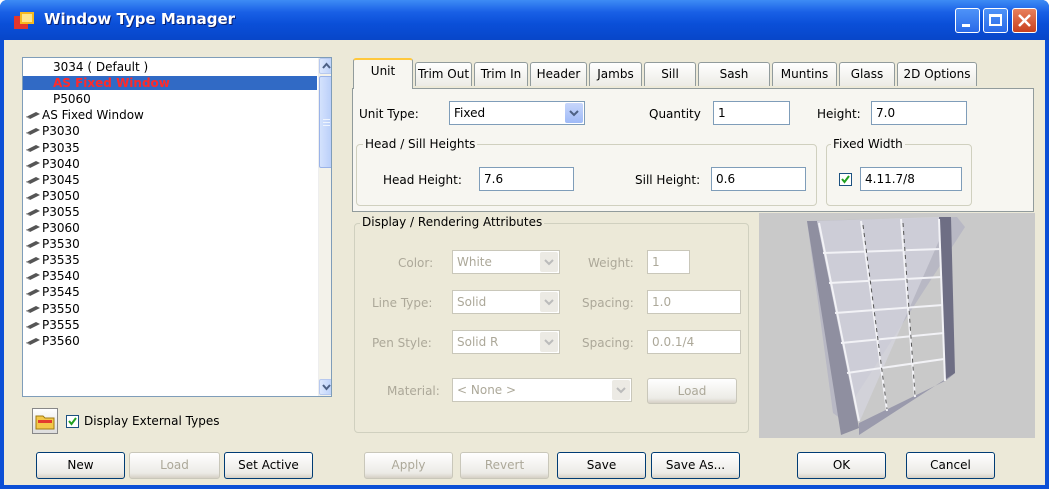 This screenshot has height=489, width=1049. Describe the element at coordinates (668, 180) in the screenshot. I see `sill-height-label: Sill Height:` at that location.